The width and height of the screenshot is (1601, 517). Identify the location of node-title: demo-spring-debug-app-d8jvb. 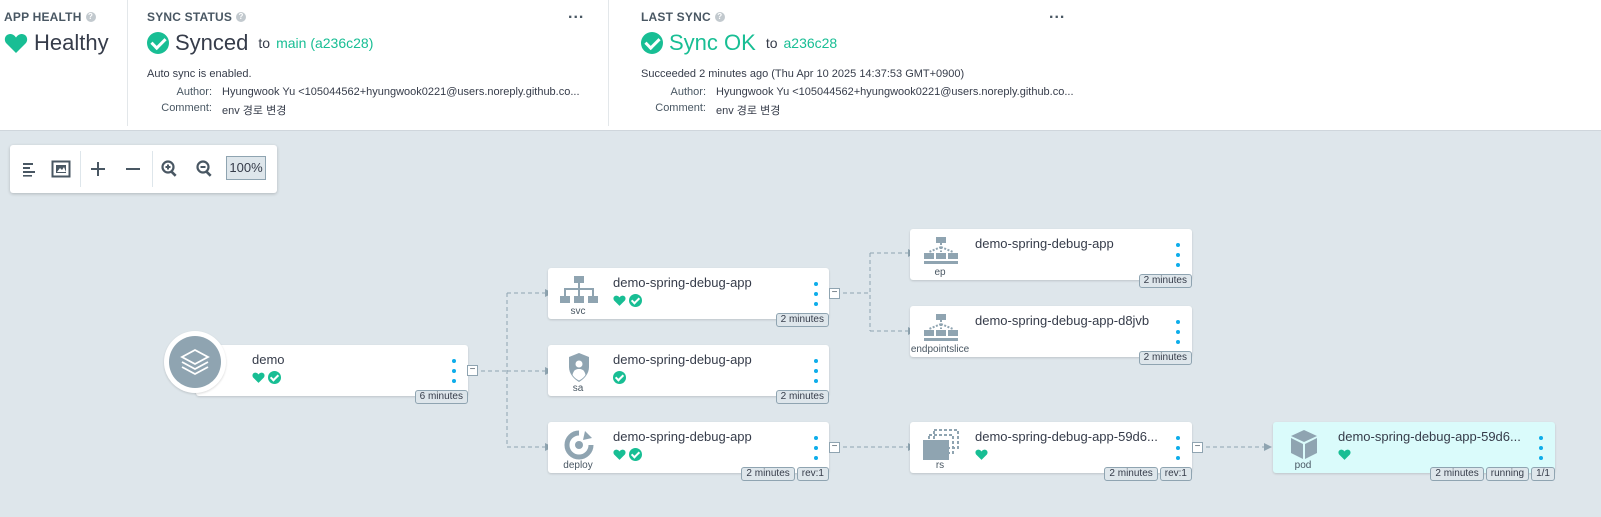
(1062, 320).